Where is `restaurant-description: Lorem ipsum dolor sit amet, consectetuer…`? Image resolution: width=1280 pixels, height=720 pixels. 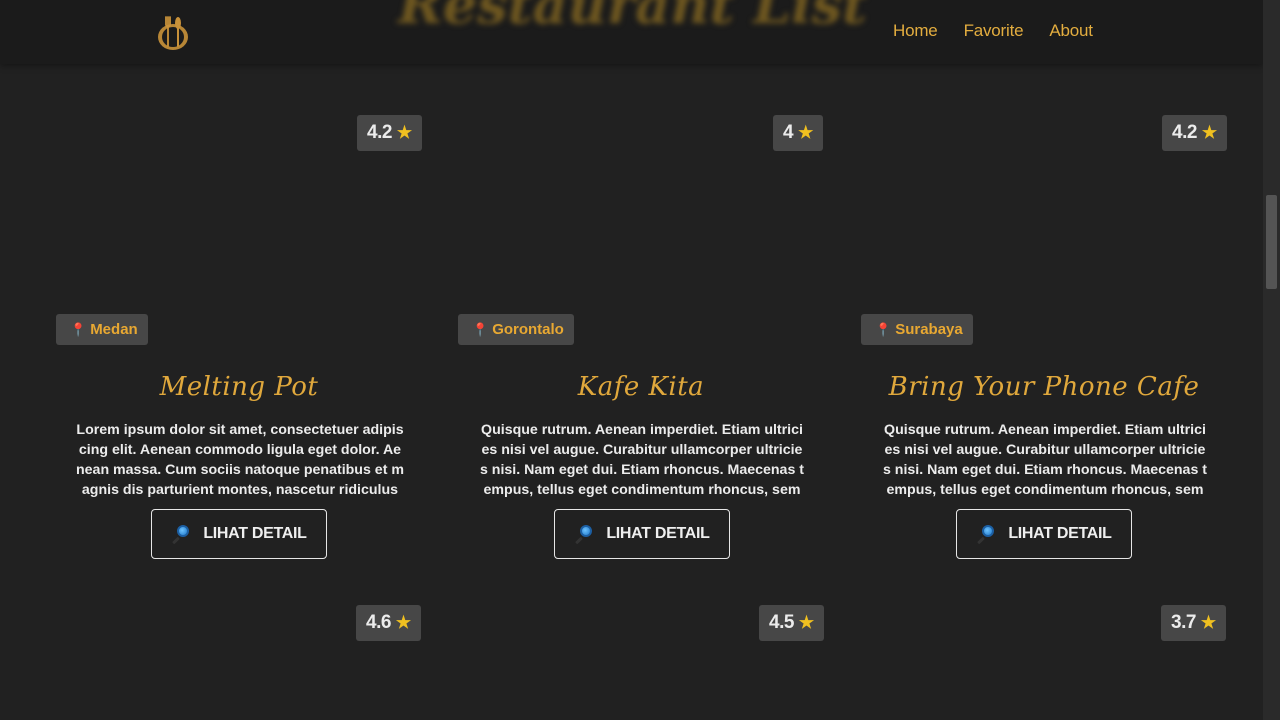 restaurant-description: Lorem ipsum dolor sit amet, consectetuer… is located at coordinates (240, 460).